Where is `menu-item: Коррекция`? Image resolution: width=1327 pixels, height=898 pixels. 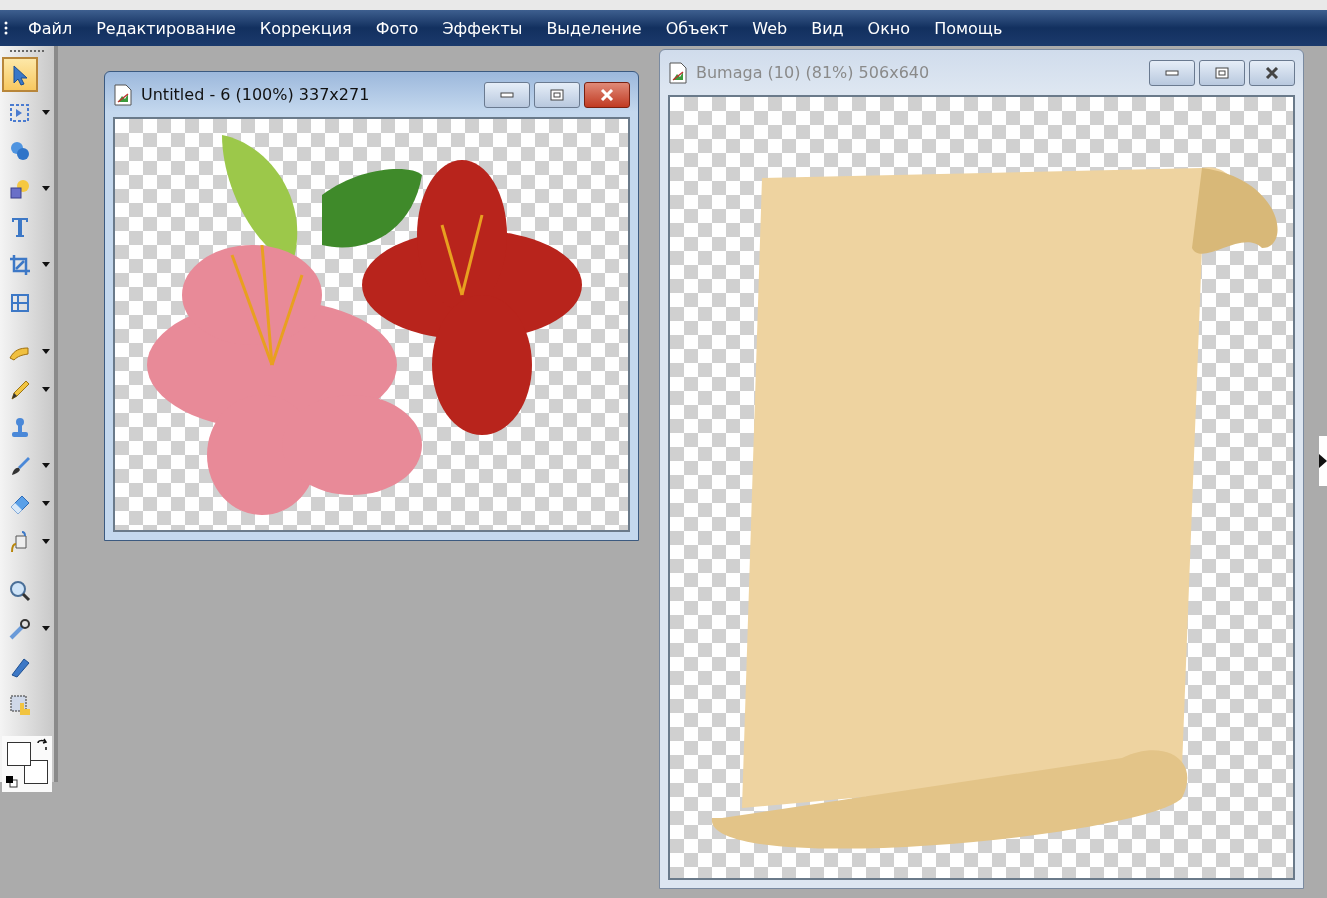 menu-item: Коррекция is located at coordinates (305, 28).